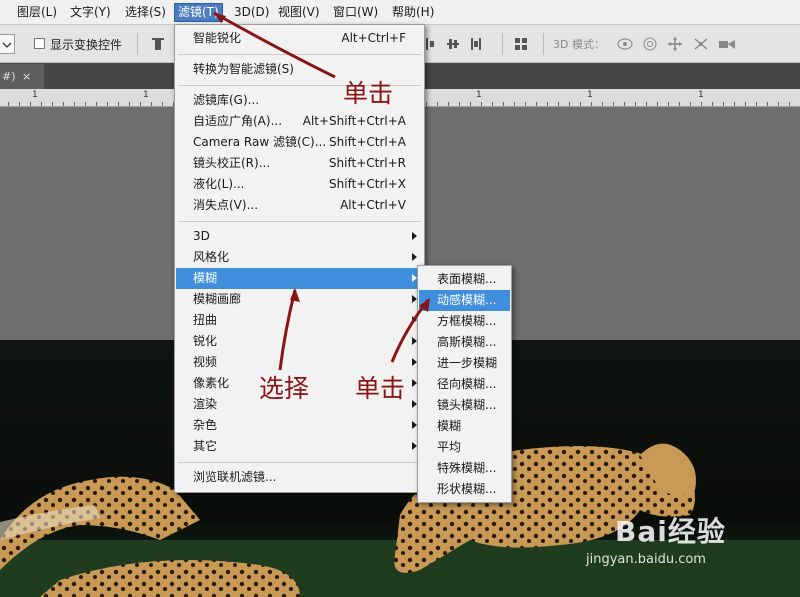  I want to click on annotation-click-motion-blur: 单击, so click(380, 388).